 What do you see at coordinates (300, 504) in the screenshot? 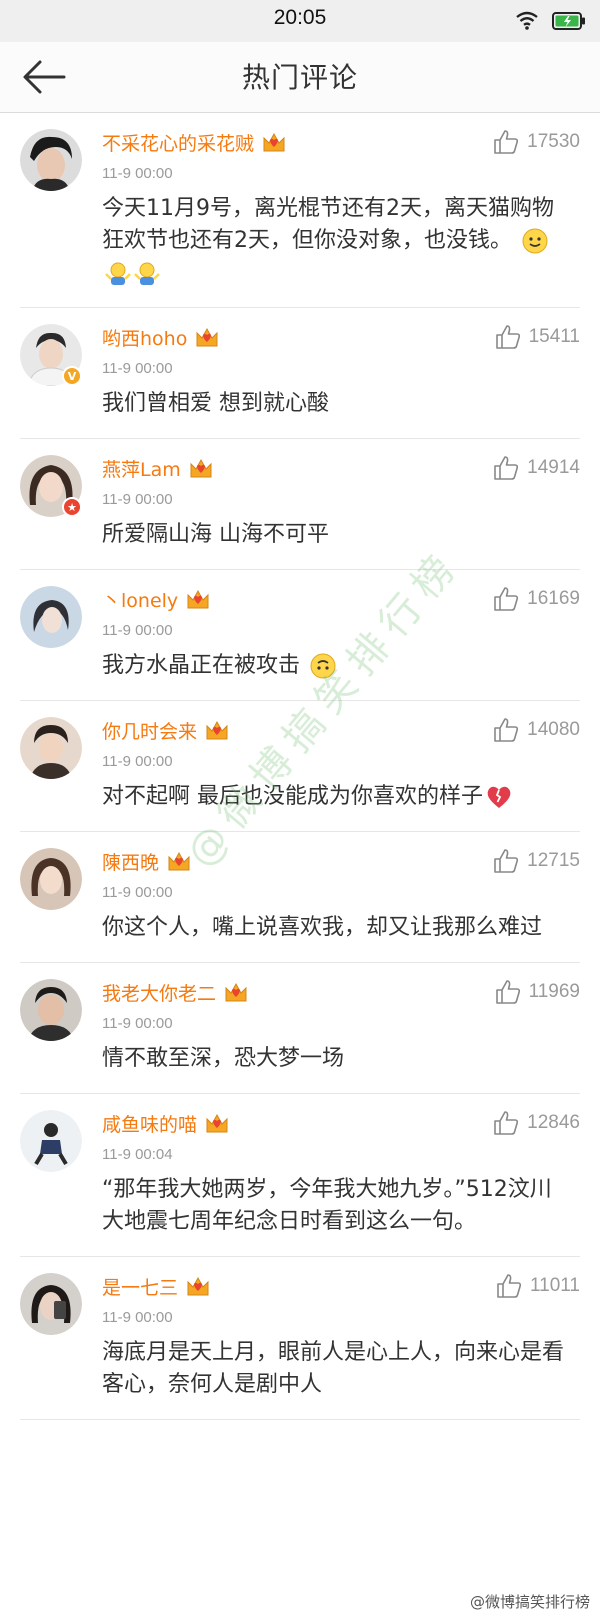
I see `comment-item: ★ 燕萍Lam 11-9 00:00 所爱隔山海 山海不可平 14914` at bounding box center [300, 504].